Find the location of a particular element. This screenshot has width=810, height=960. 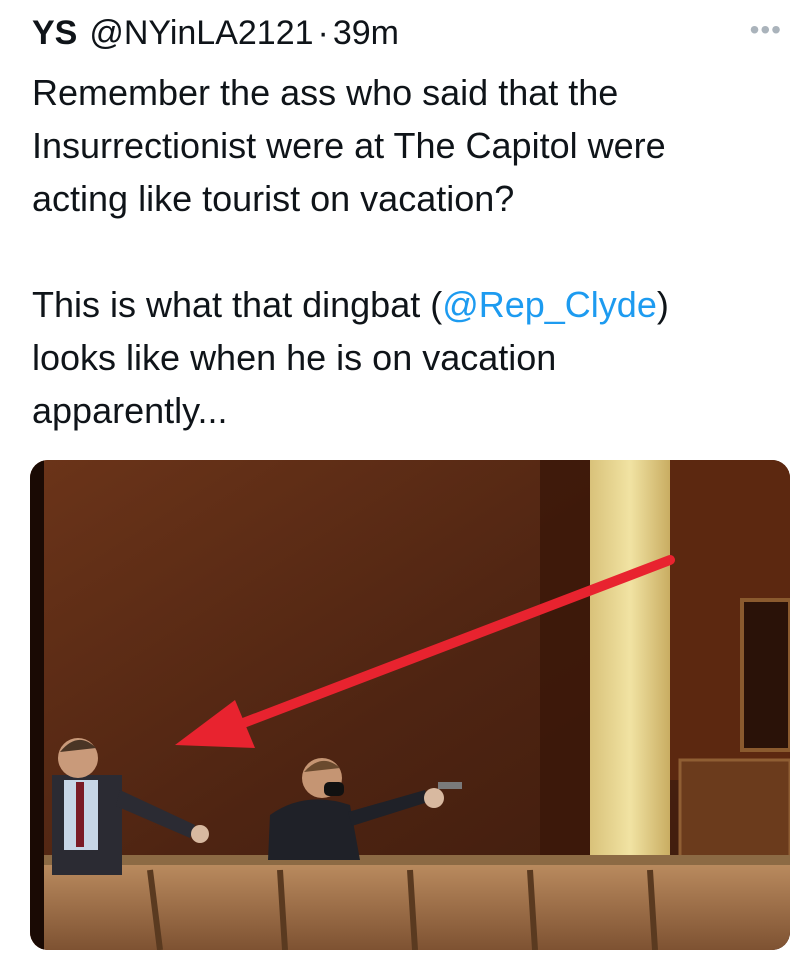

text-line-1: Remember the ass who said that the is located at coordinates (325, 92).